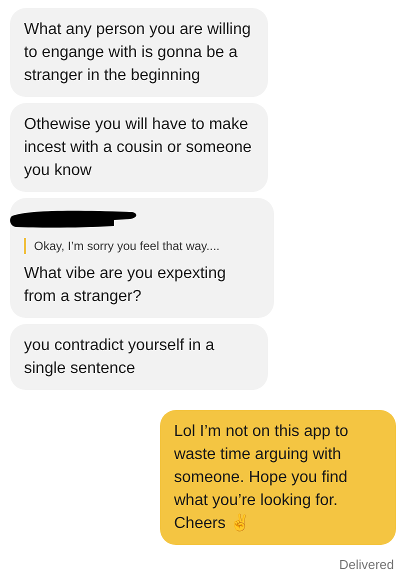  I want to click on message-text: Othewise you will have to make incest with a cousin or someone you know, so click(138, 148).